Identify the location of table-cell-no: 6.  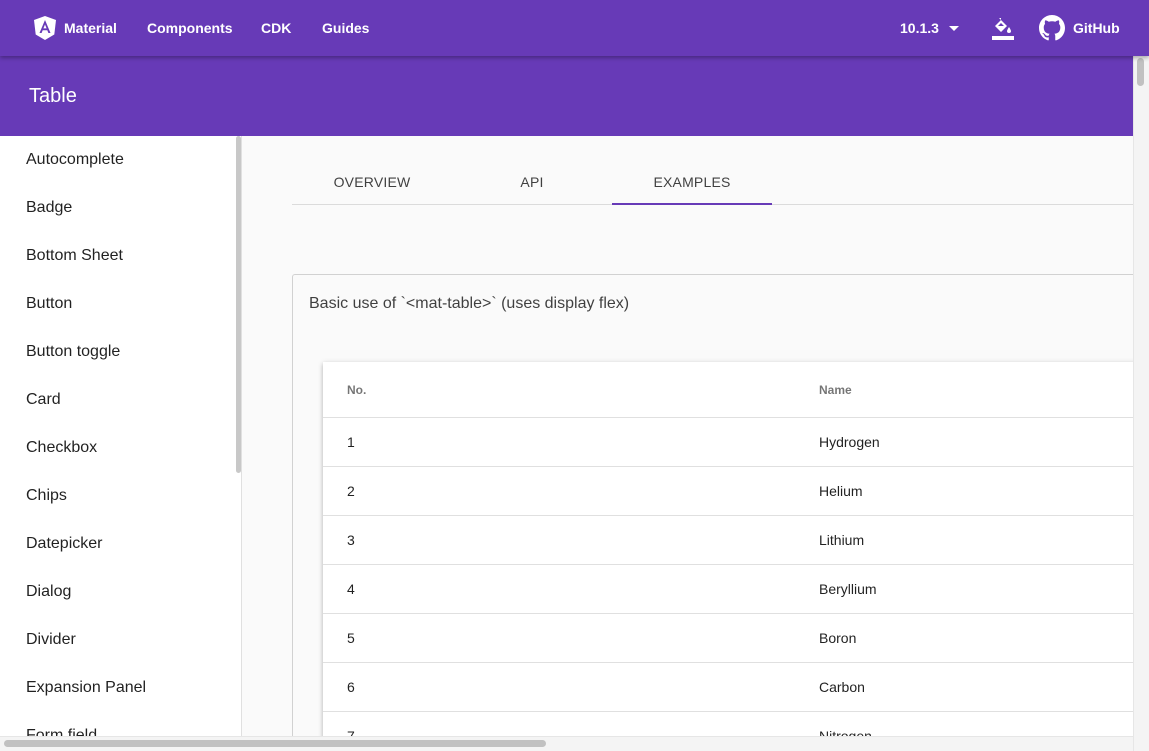
(351, 687).